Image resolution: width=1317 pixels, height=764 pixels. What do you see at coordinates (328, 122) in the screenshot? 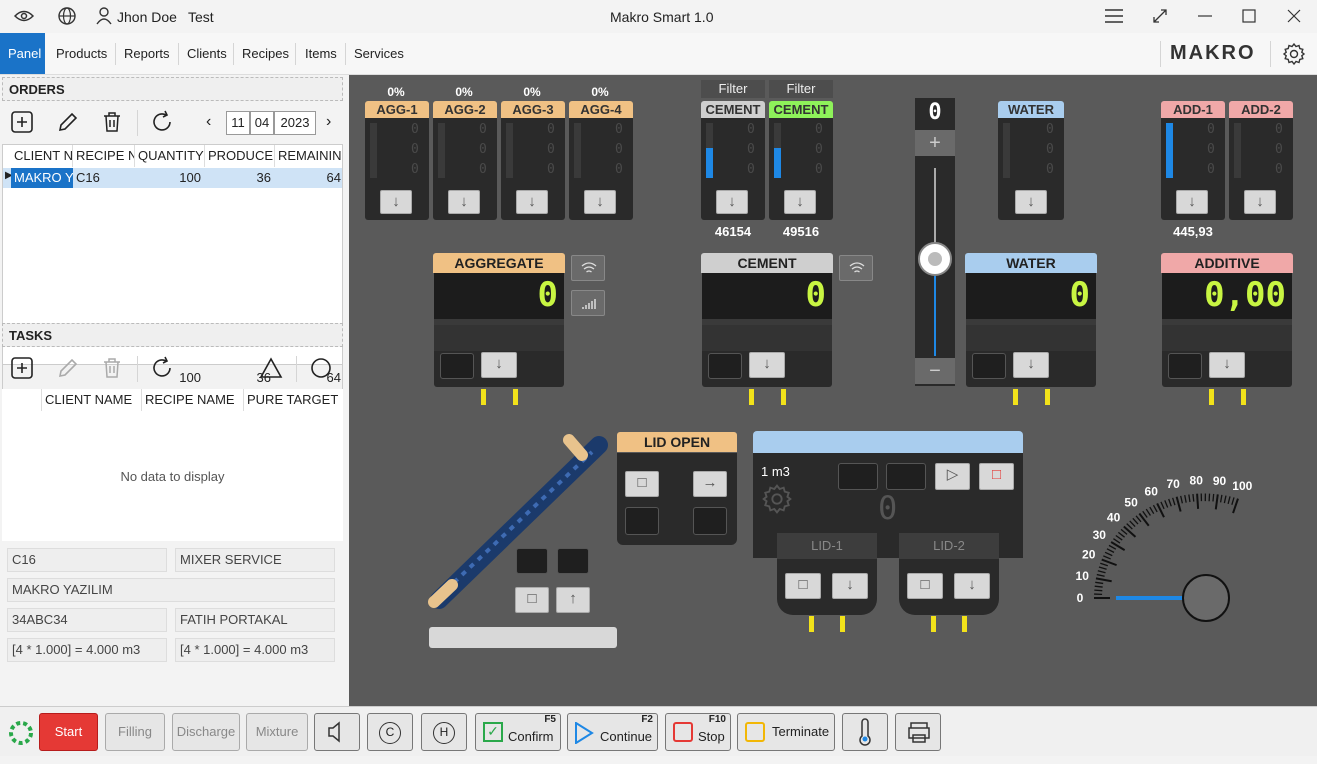
I see `next-date-icon: ›` at bounding box center [328, 122].